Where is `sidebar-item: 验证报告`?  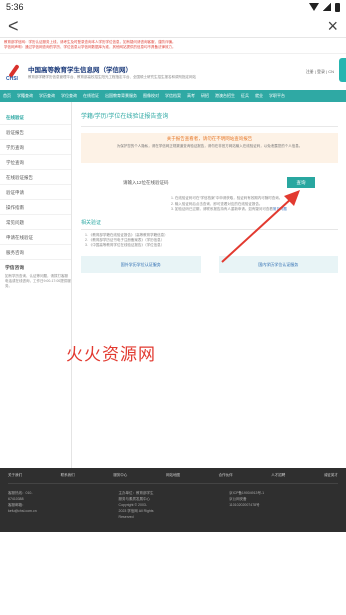
sidebar-item: 验证报告 is located at coordinates (35, 132).